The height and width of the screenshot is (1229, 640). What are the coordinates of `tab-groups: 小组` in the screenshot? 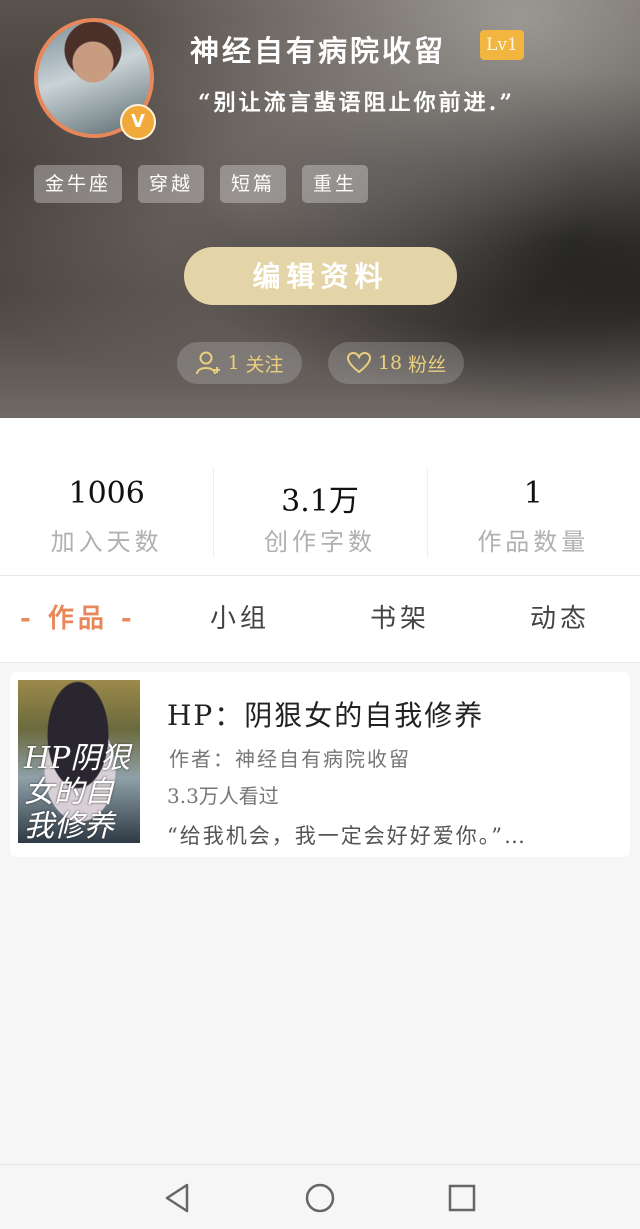 It's located at (240, 619).